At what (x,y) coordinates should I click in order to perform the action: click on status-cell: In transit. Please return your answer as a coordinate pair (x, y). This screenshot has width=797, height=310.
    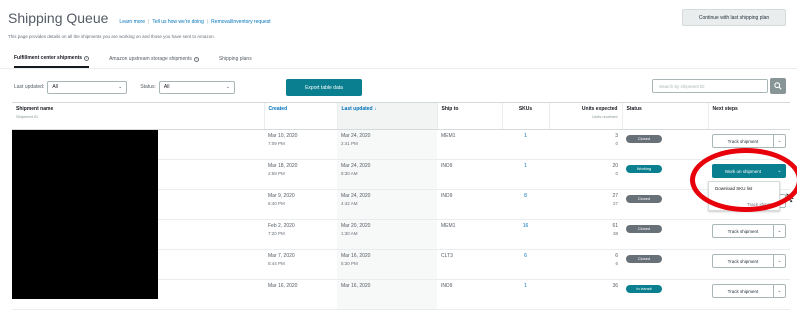
    Looking at the image, I should click on (665, 294).